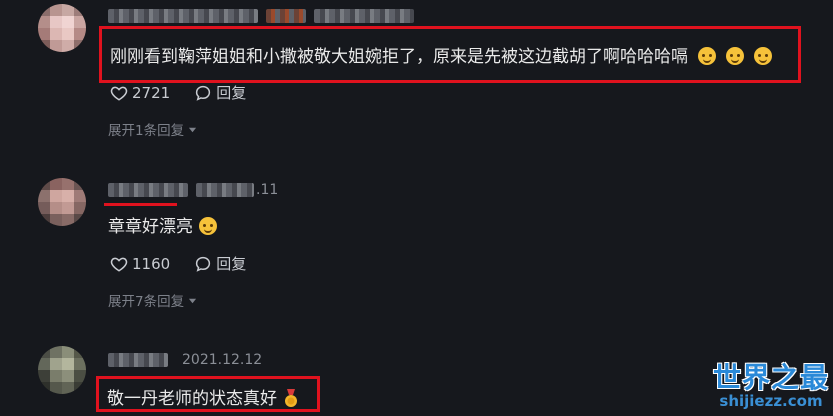 Image resolution: width=833 pixels, height=416 pixels. What do you see at coordinates (146, 302) in the screenshot?
I see `expand-replies-label: 展开7条回复` at bounding box center [146, 302].